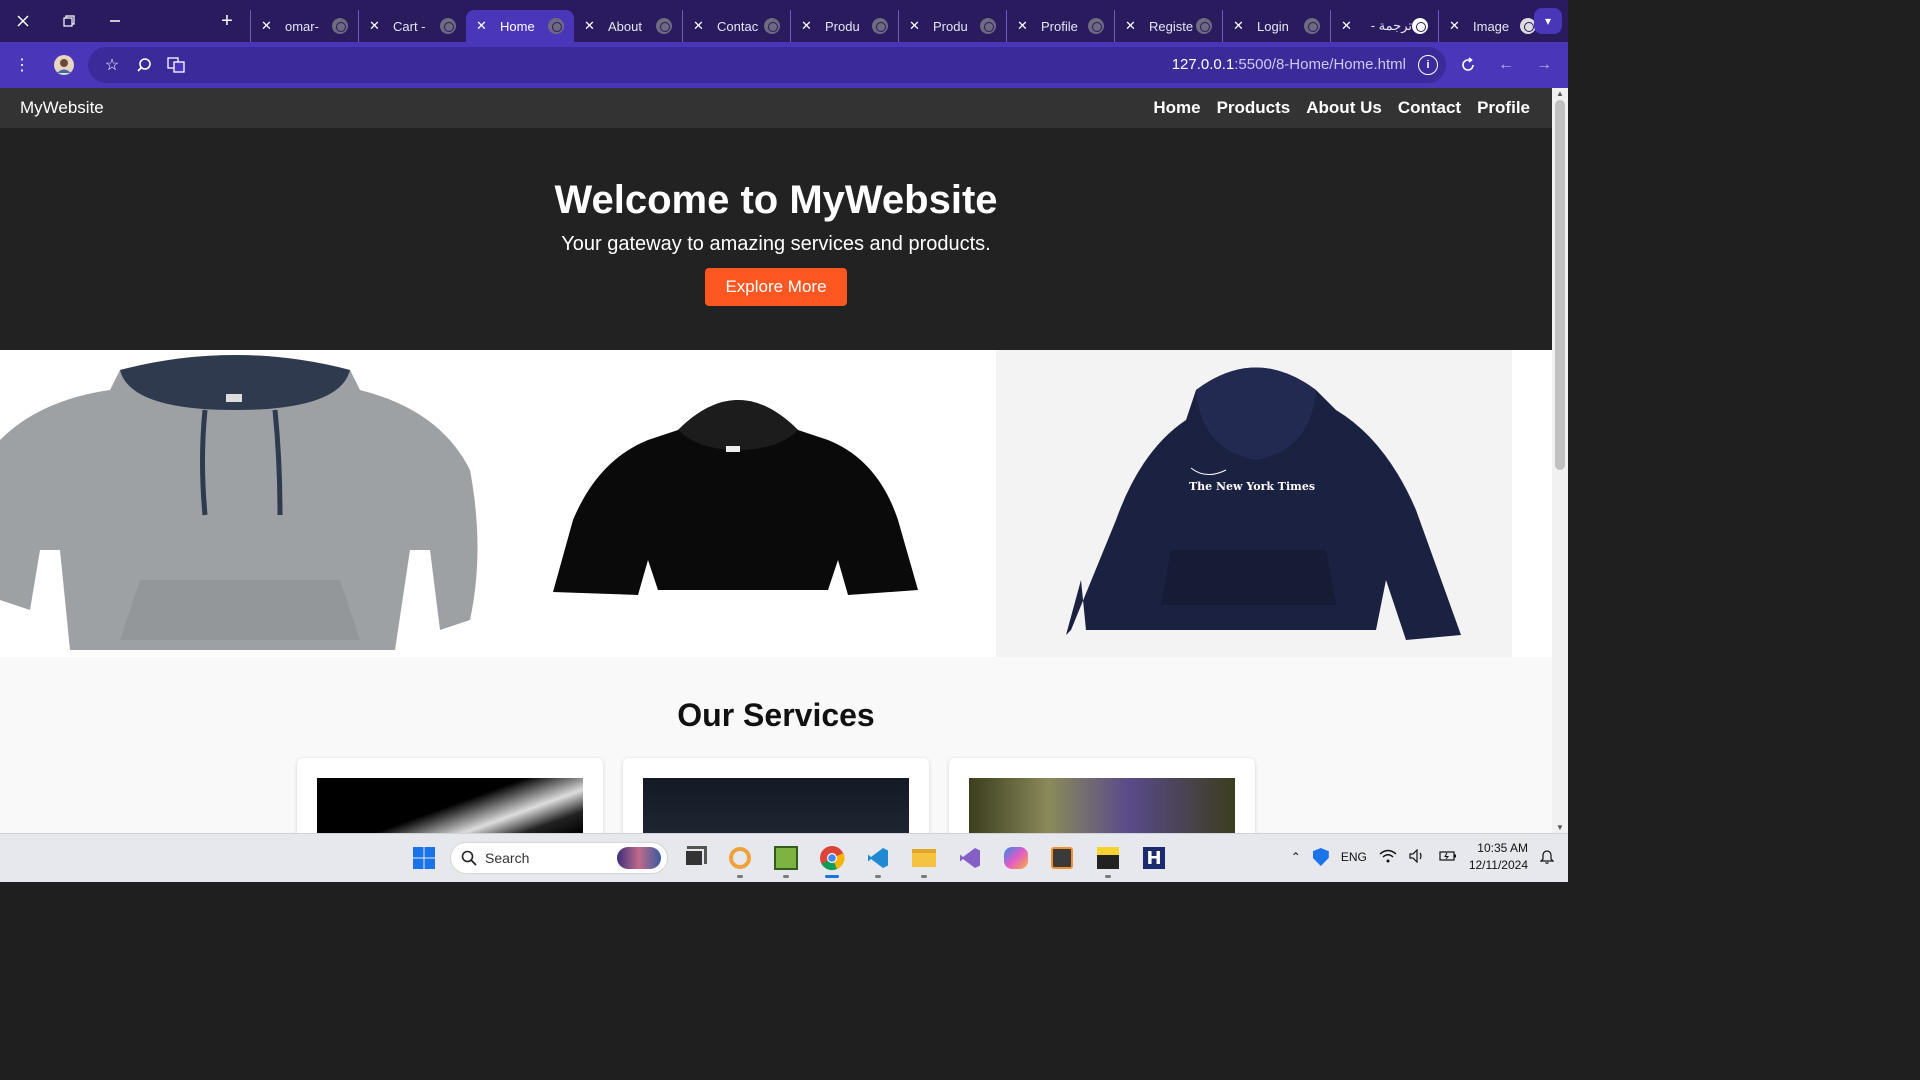  I want to click on tab-6: ✕ Produ, so click(952, 26).